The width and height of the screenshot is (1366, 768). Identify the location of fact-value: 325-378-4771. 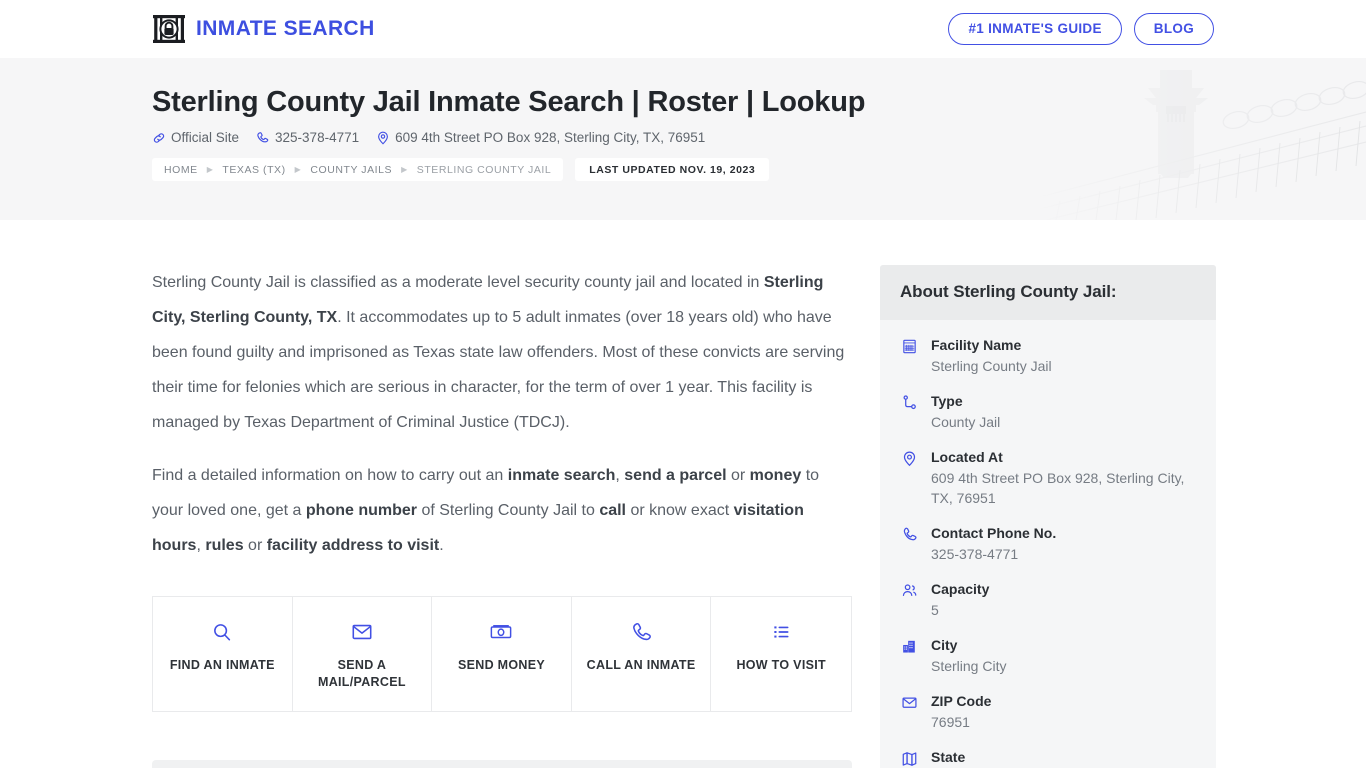
(975, 554).